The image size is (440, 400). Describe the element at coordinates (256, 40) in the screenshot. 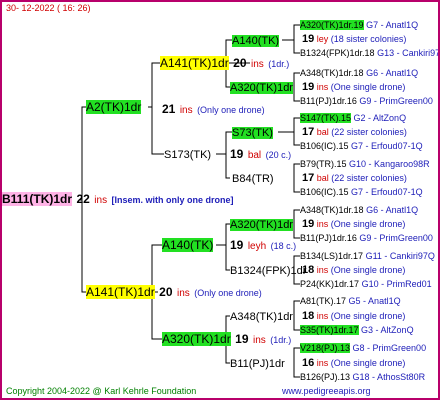

I see `gen3-a1-node: A140(TK)` at that location.